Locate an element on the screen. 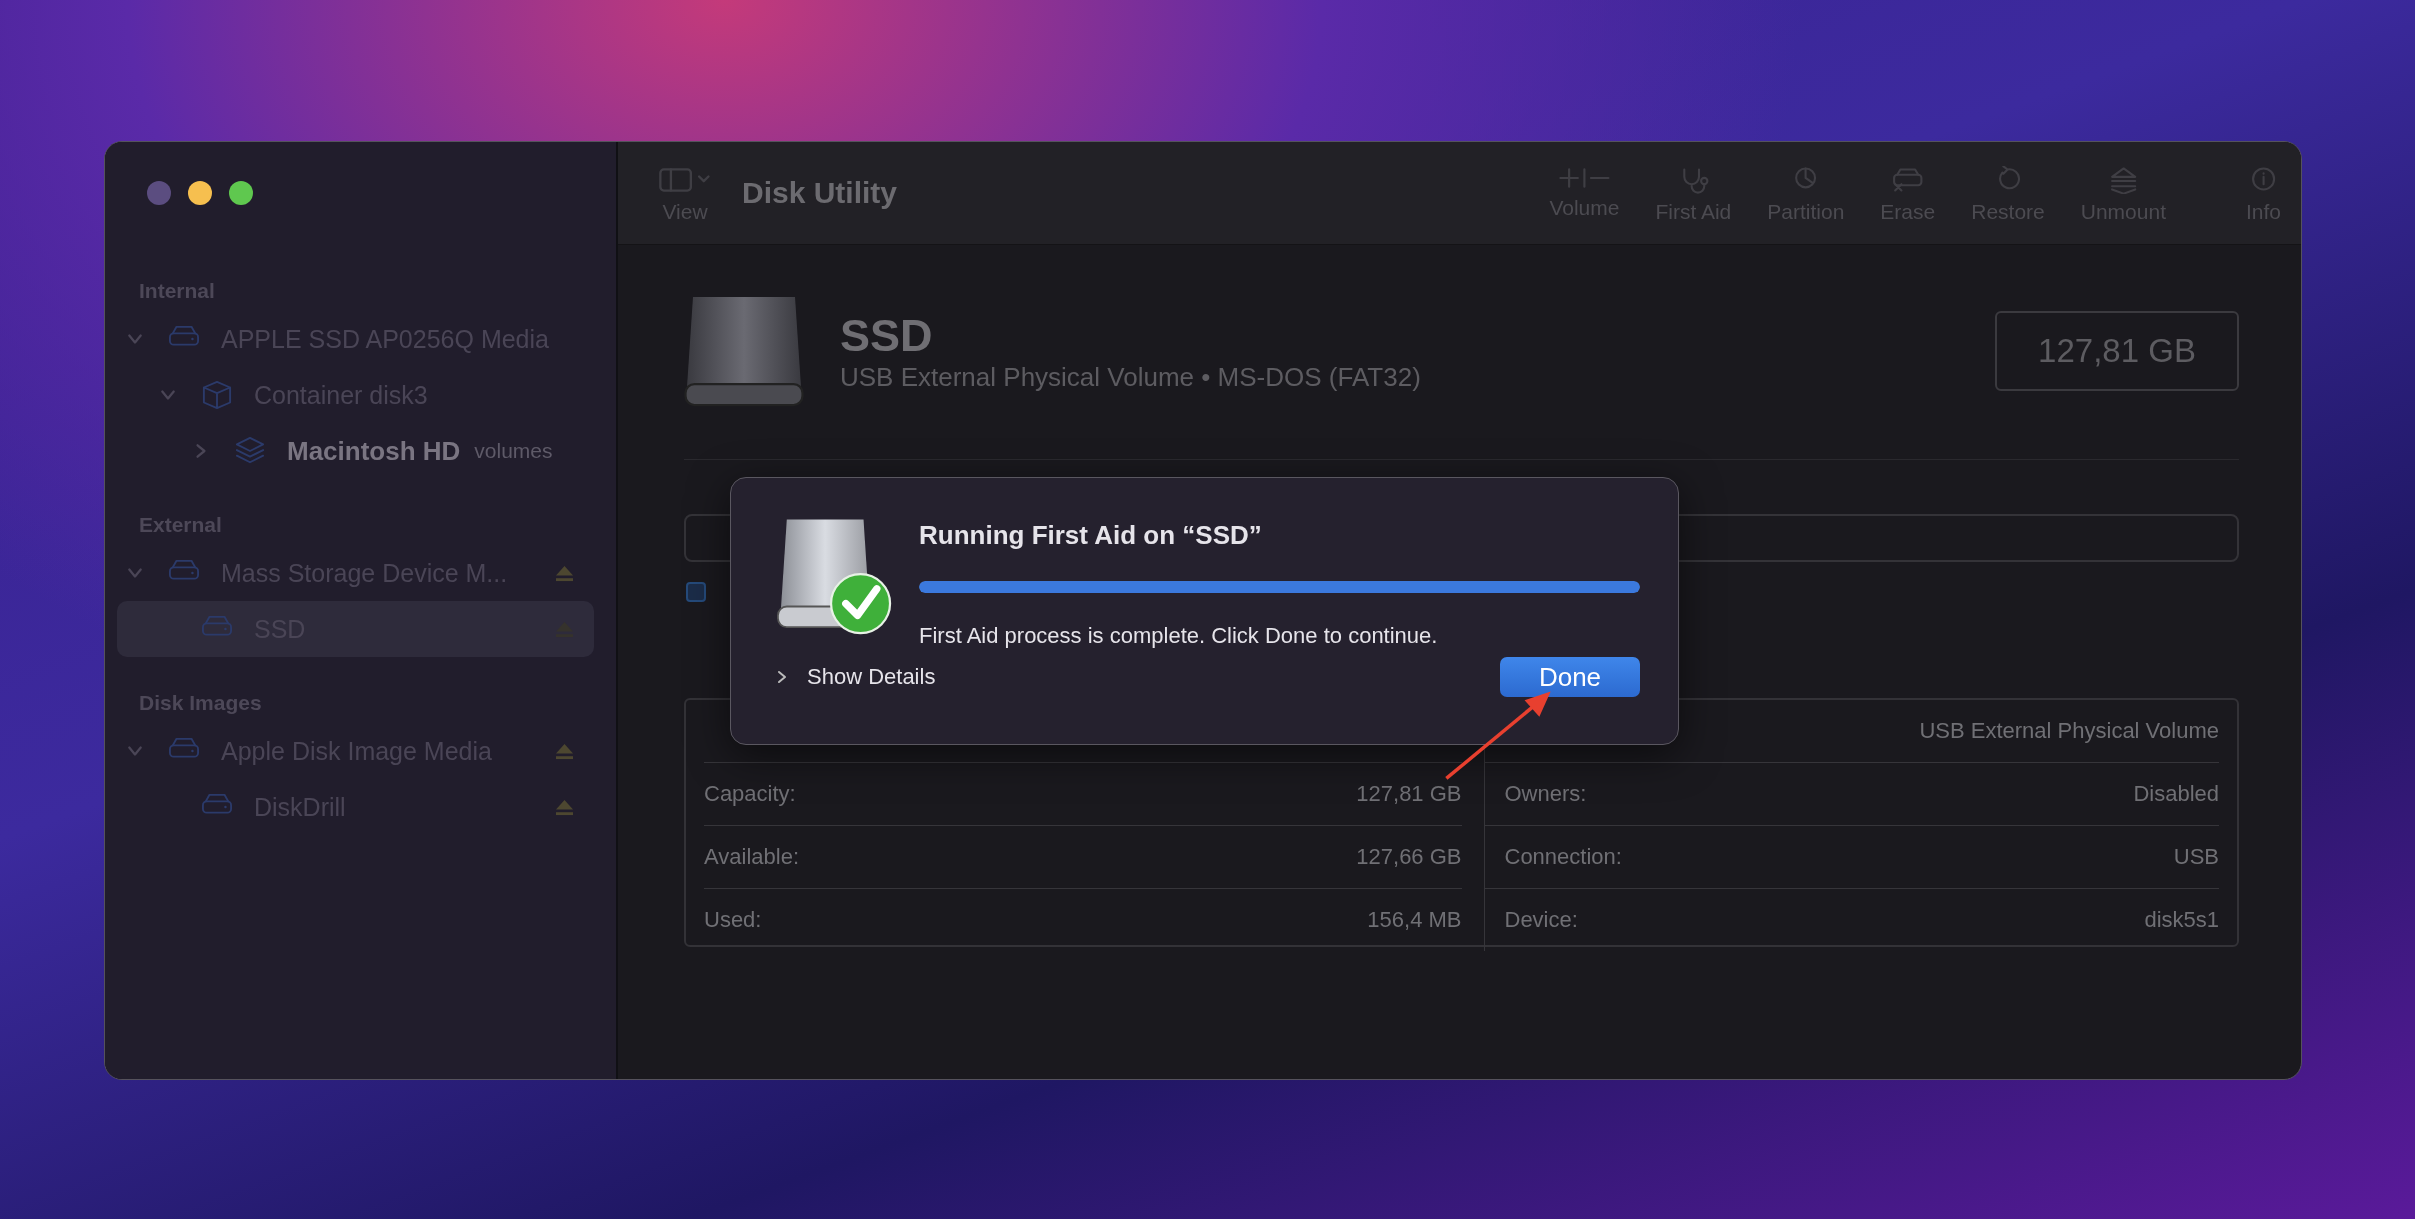 The image size is (2415, 1219). info-value: USB External Physical Volume is located at coordinates (2029, 731).